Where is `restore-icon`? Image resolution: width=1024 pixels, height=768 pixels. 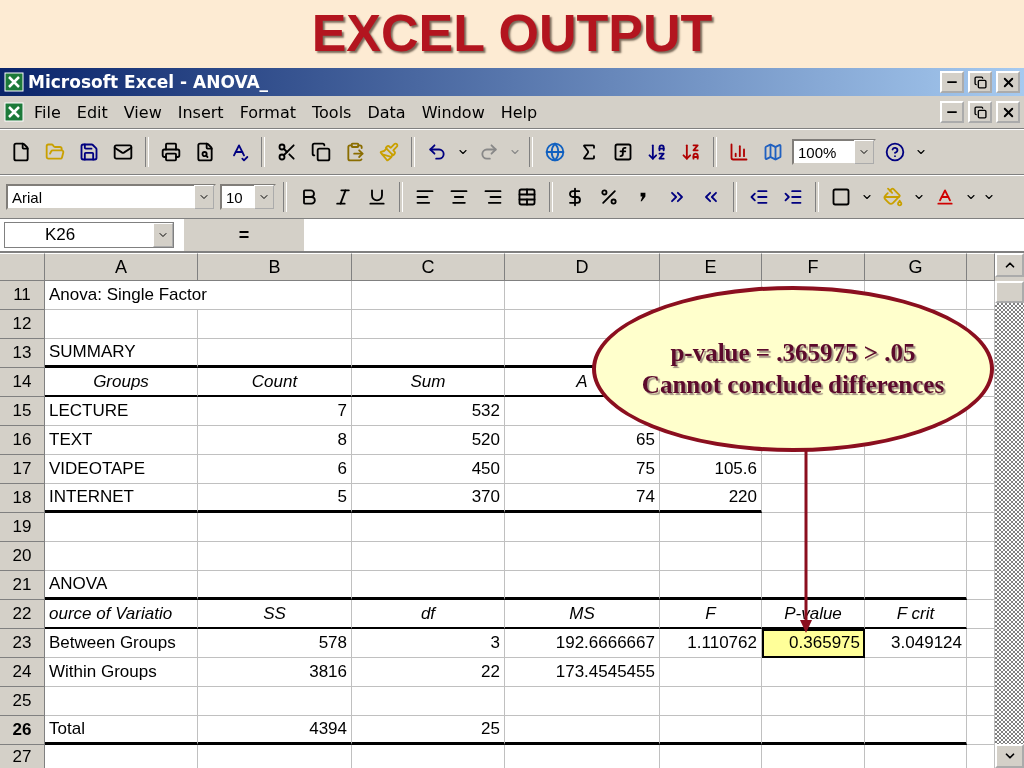 restore-icon is located at coordinates (980, 112).